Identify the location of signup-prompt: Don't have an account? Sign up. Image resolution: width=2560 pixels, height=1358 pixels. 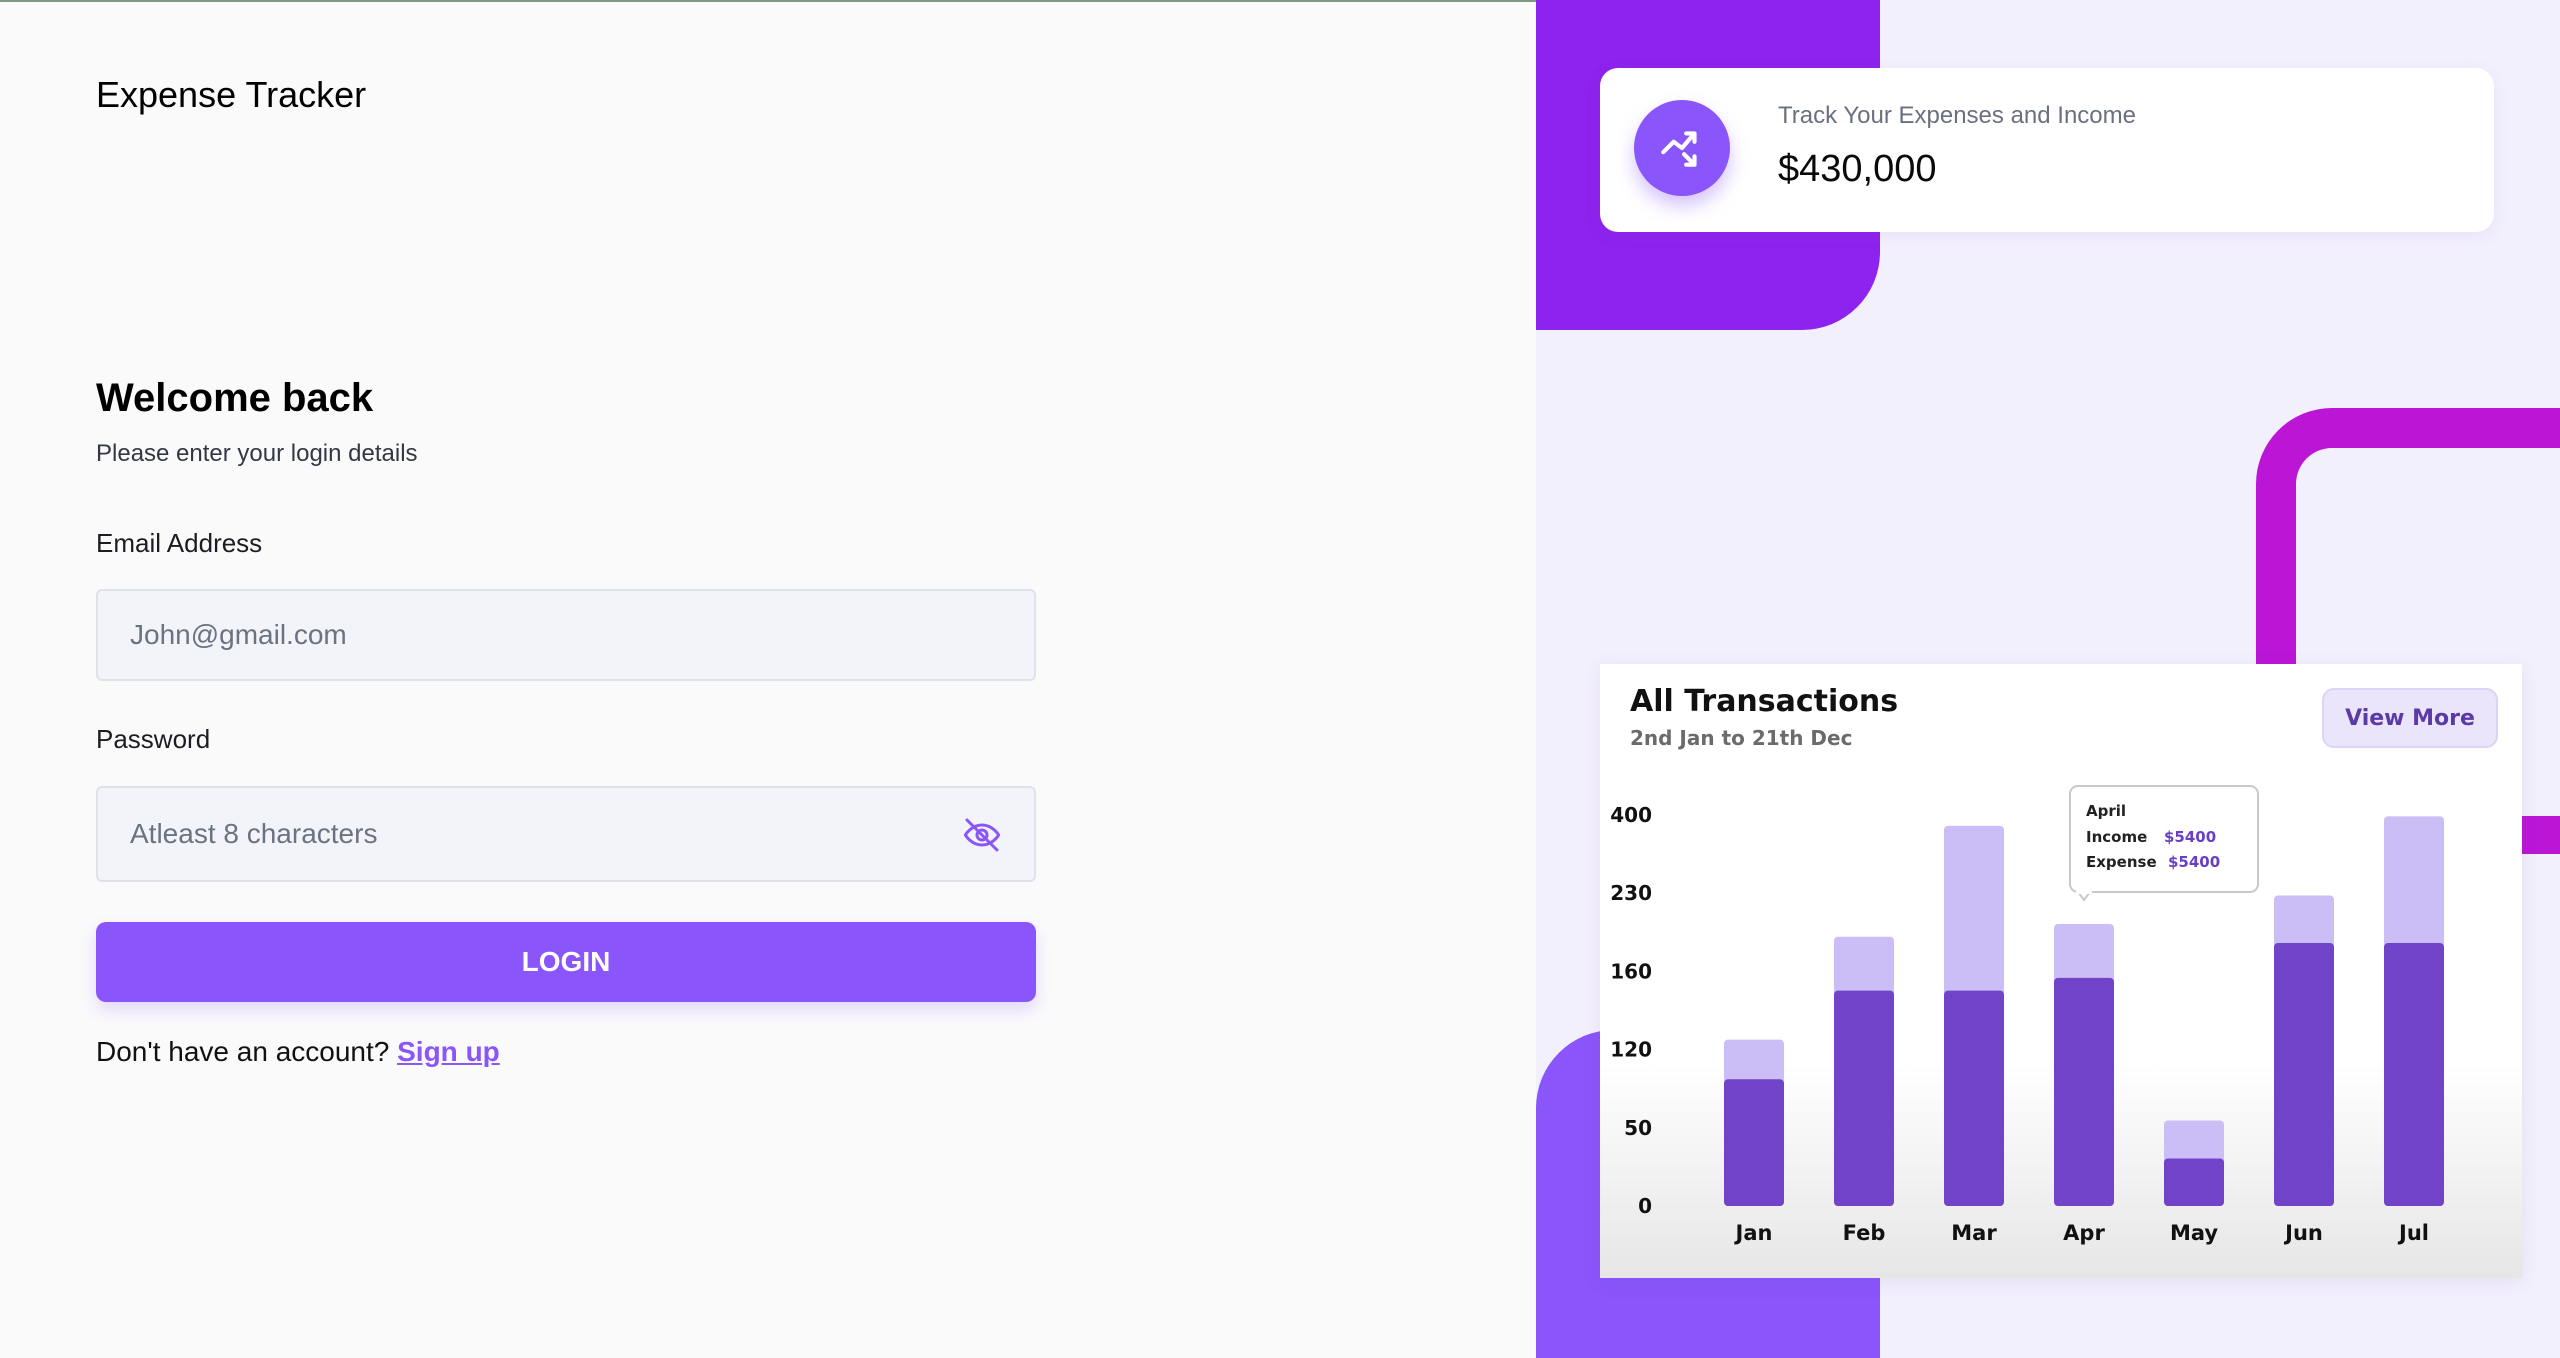
(298, 1052).